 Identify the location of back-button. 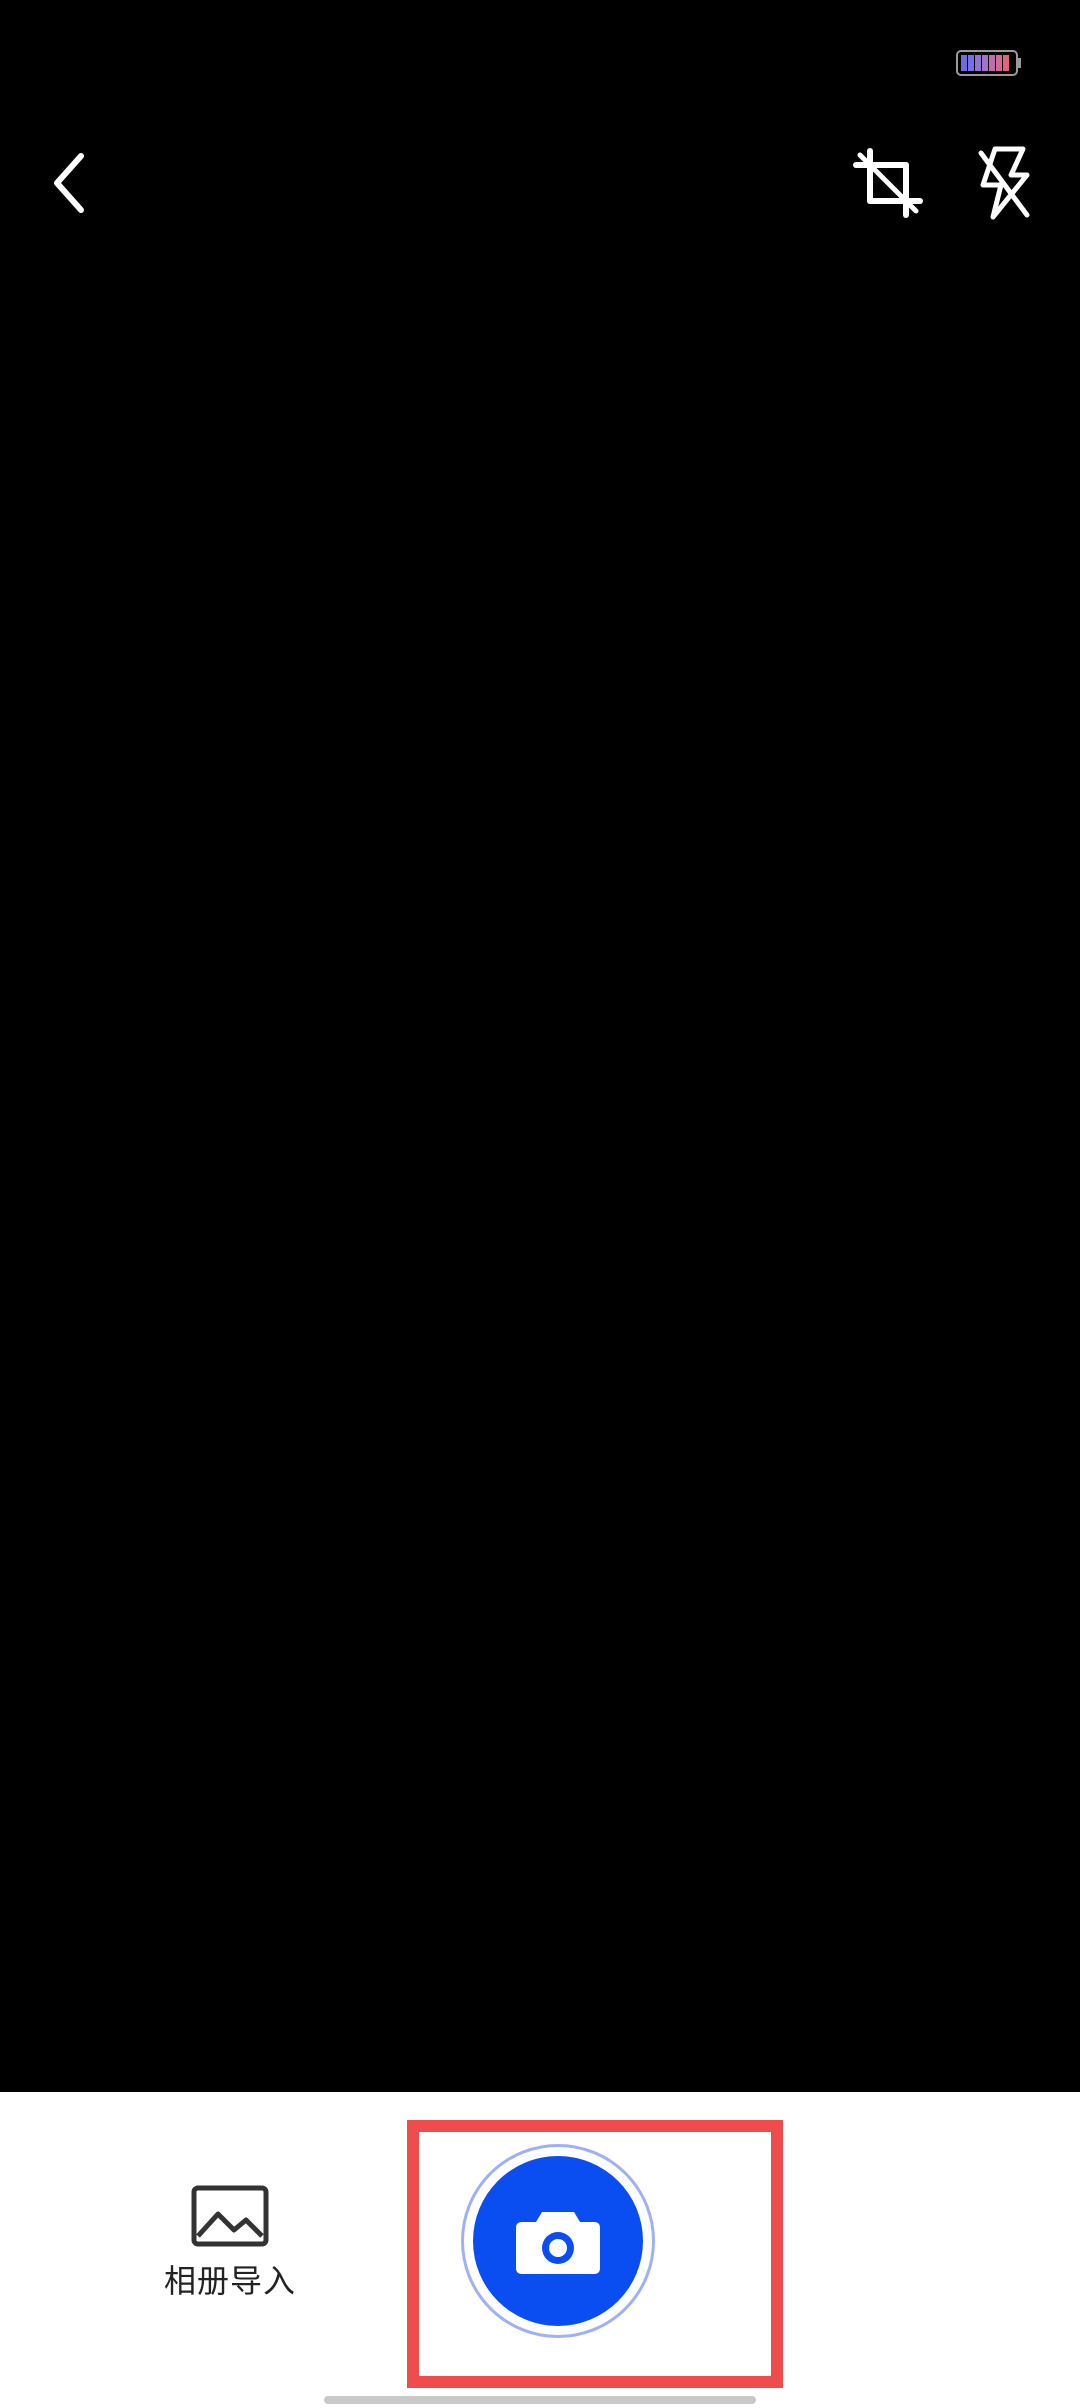
(70, 183).